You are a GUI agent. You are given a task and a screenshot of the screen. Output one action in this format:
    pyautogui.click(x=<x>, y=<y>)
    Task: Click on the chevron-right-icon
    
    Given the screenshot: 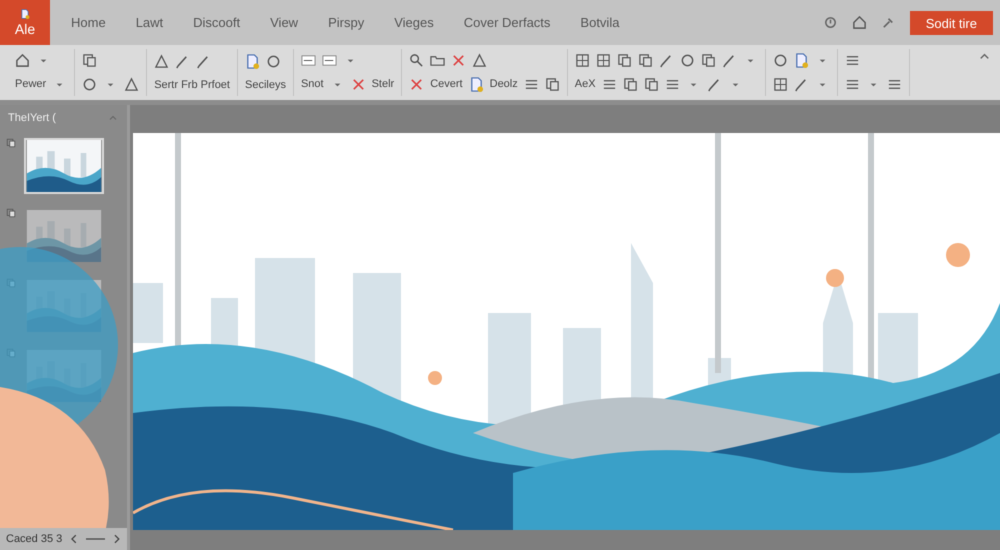 What is the action you would take?
    pyautogui.click(x=117, y=539)
    